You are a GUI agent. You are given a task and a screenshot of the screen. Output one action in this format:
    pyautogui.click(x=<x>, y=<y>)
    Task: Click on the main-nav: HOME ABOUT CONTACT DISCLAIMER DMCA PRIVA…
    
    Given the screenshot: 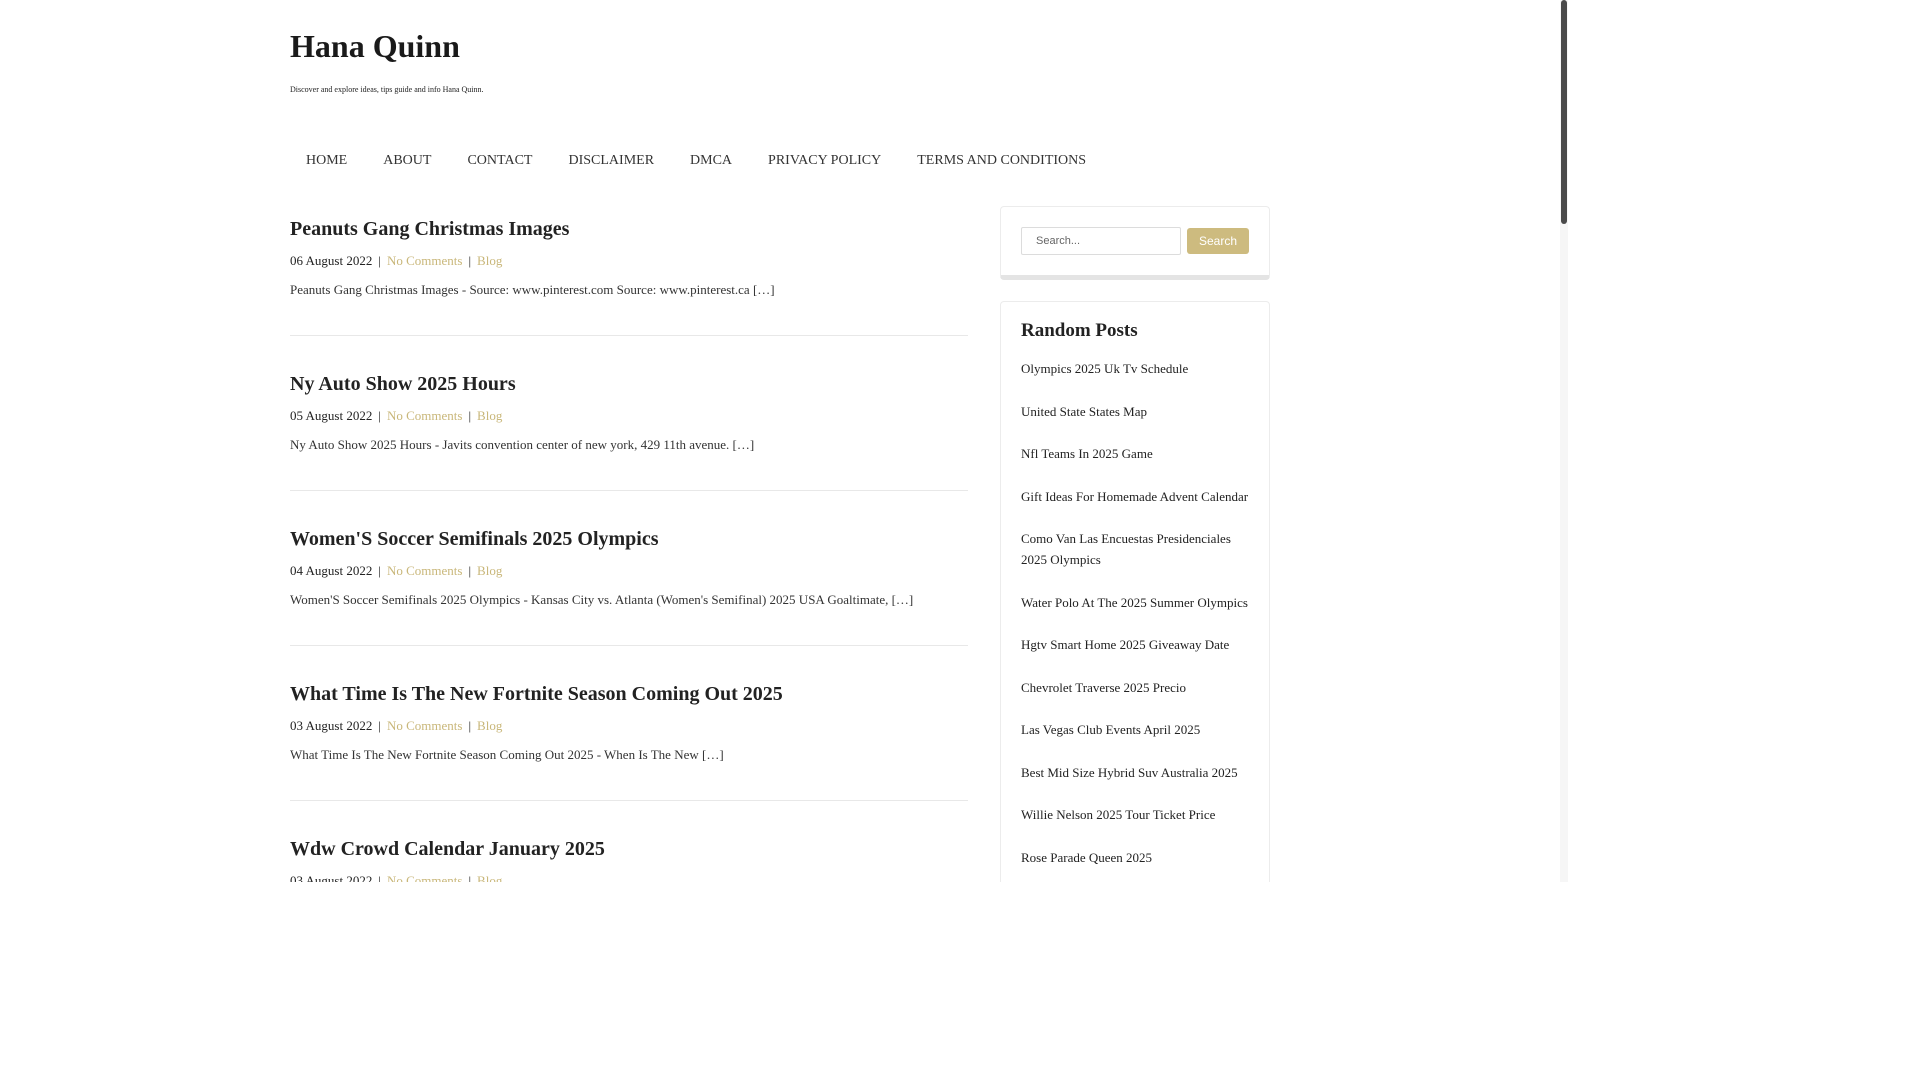 What is the action you would take?
    pyautogui.click(x=697, y=161)
    